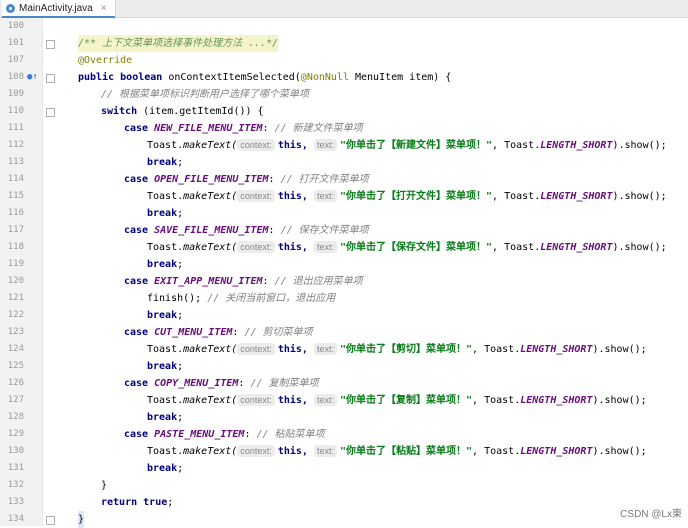  I want to click on line-number: 119, so click(15, 264).